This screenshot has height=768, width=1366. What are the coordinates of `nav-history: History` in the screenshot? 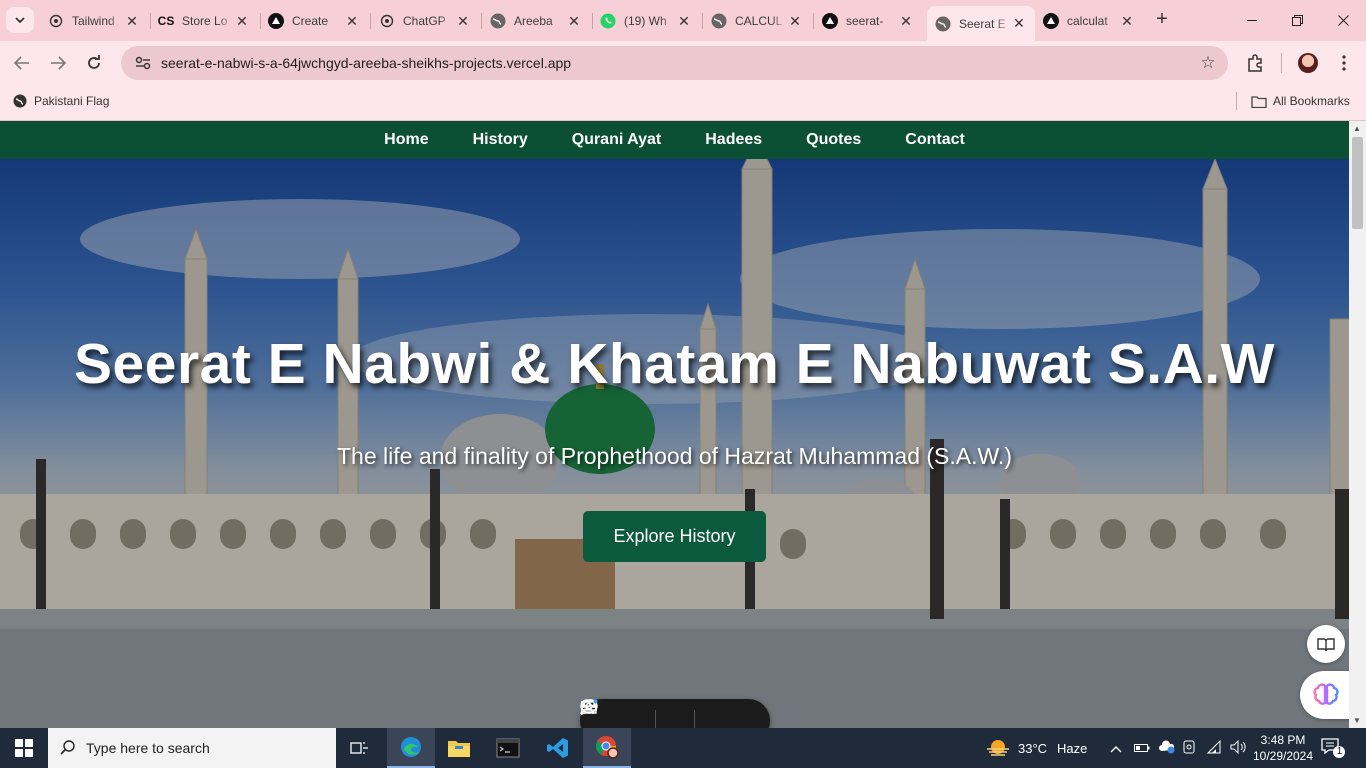 It's located at (500, 140).